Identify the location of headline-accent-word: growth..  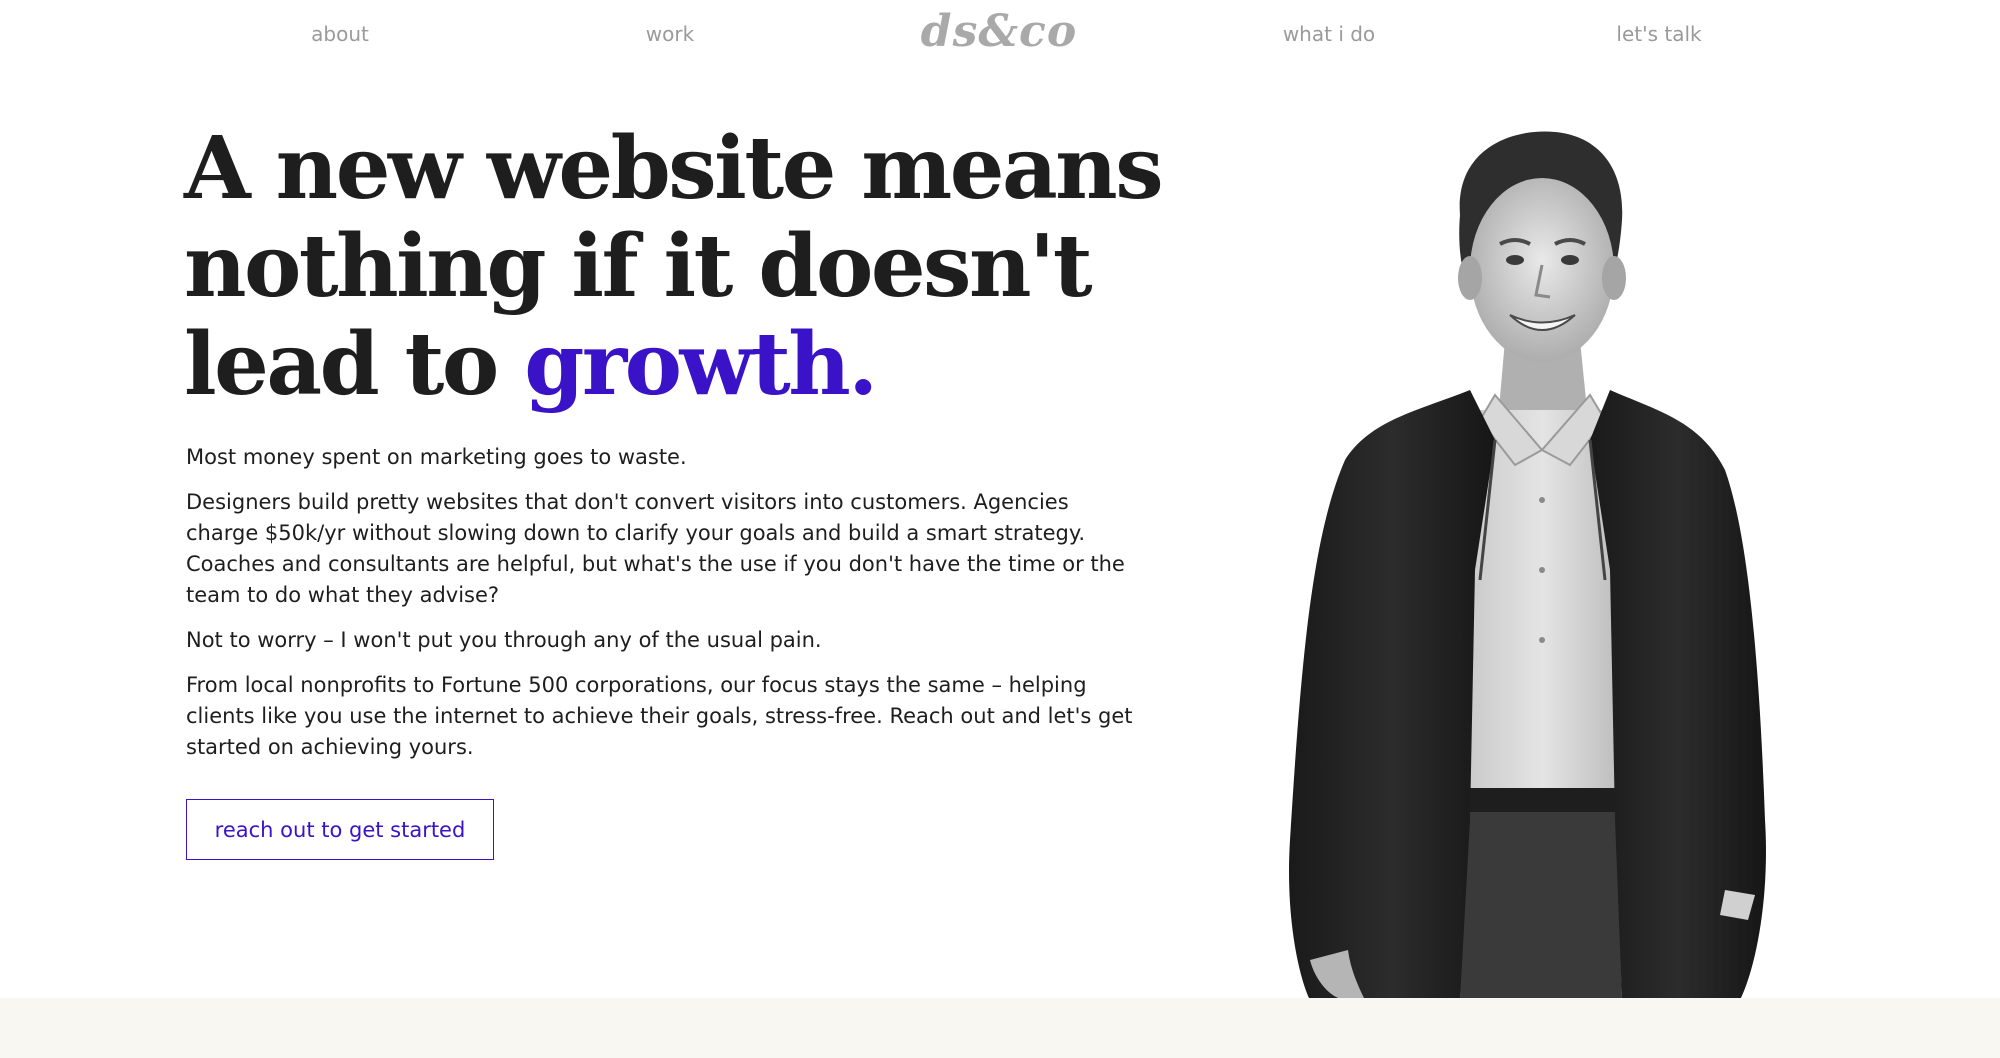
(701, 364).